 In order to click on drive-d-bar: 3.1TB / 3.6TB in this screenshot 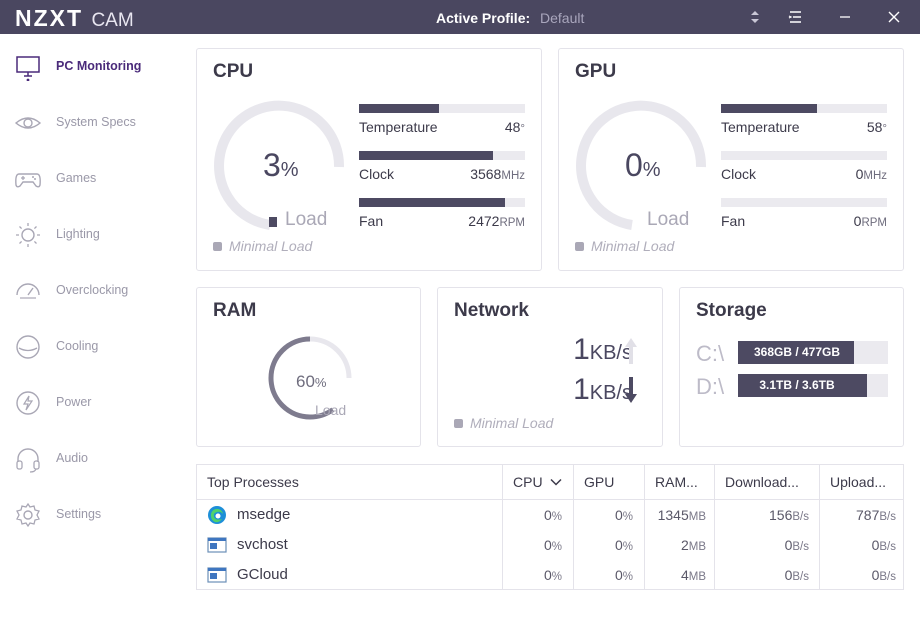, I will do `click(813, 385)`.